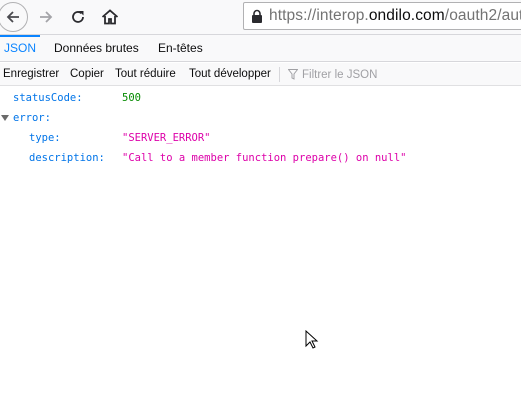  I want to click on arrow-right-icon, so click(46, 17).